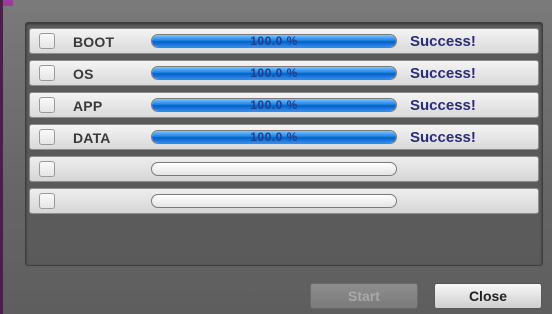 The width and height of the screenshot is (552, 314). What do you see at coordinates (488, 296) in the screenshot?
I see `close-button: Close` at bounding box center [488, 296].